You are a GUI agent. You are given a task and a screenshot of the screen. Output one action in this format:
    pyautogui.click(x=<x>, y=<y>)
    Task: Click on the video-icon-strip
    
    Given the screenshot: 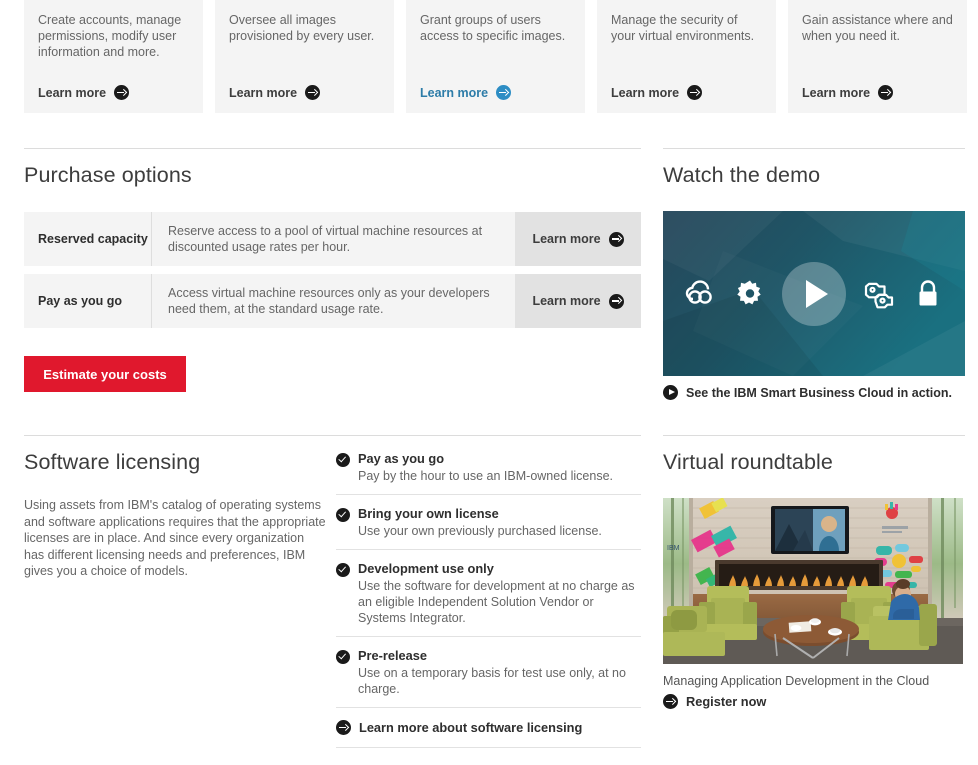 What is the action you would take?
    pyautogui.click(x=814, y=293)
    